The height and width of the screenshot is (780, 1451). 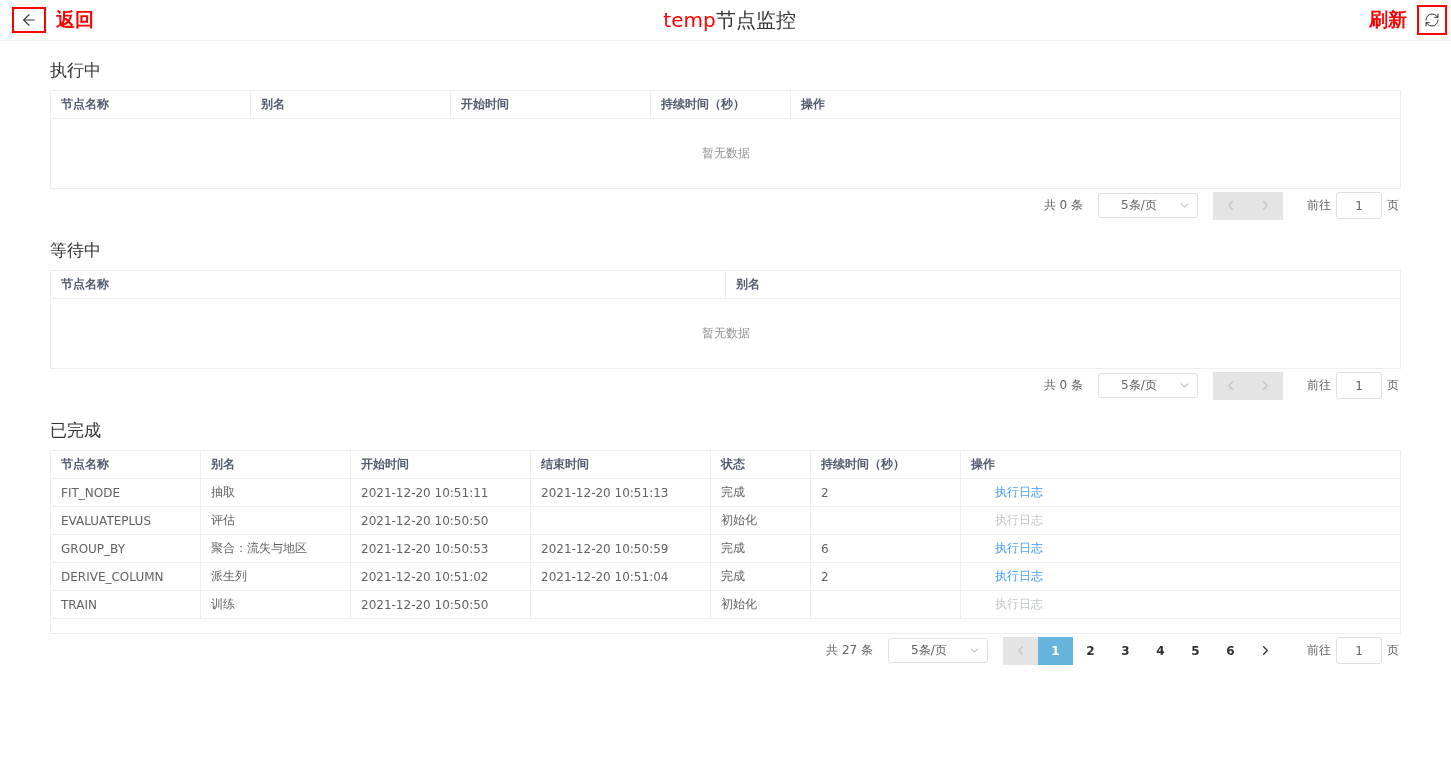 I want to click on table-cell: 2021-12-20 10:51:11, so click(x=441, y=492).